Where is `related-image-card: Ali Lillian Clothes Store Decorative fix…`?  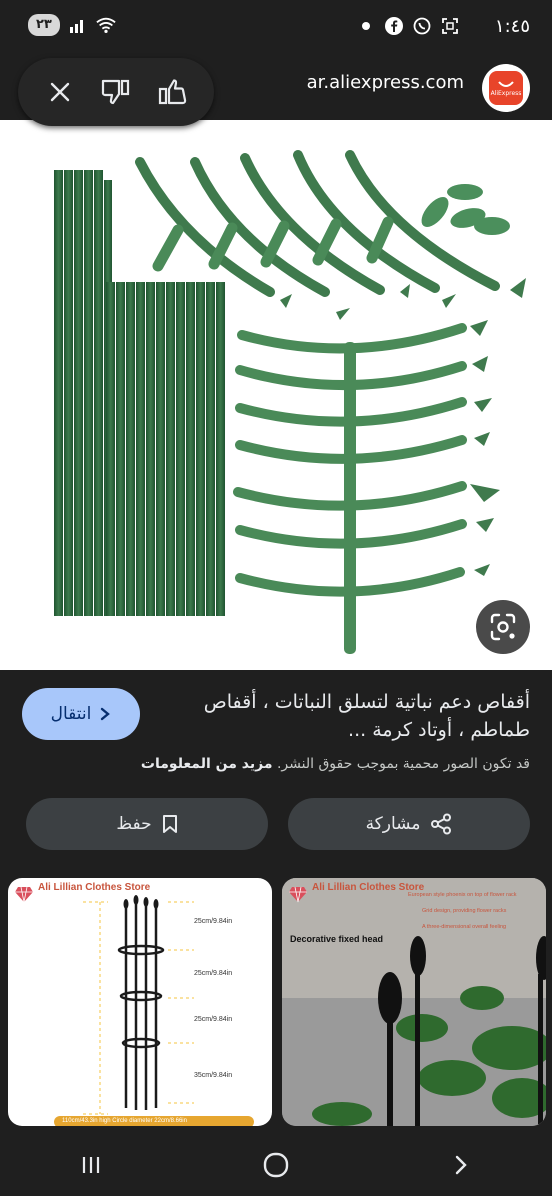
related-image-card: Ali Lillian Clothes Store Decorative fix… is located at coordinates (414, 1002).